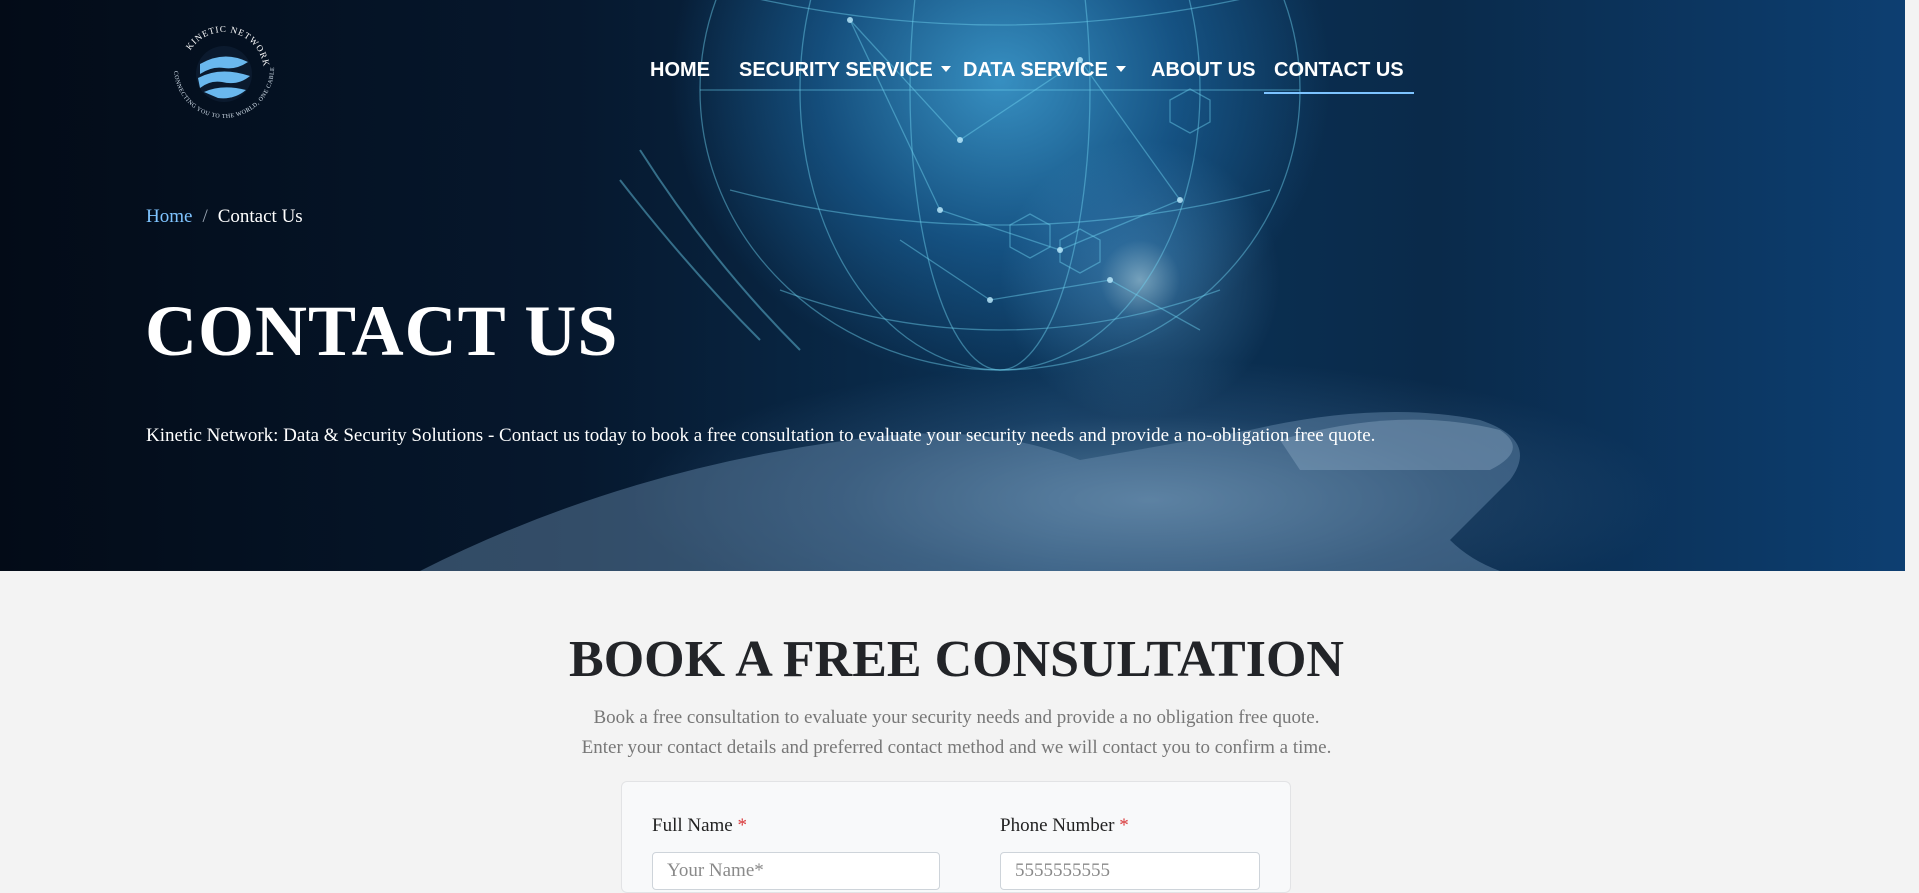  I want to click on page-title: CONTACT US, so click(382, 331).